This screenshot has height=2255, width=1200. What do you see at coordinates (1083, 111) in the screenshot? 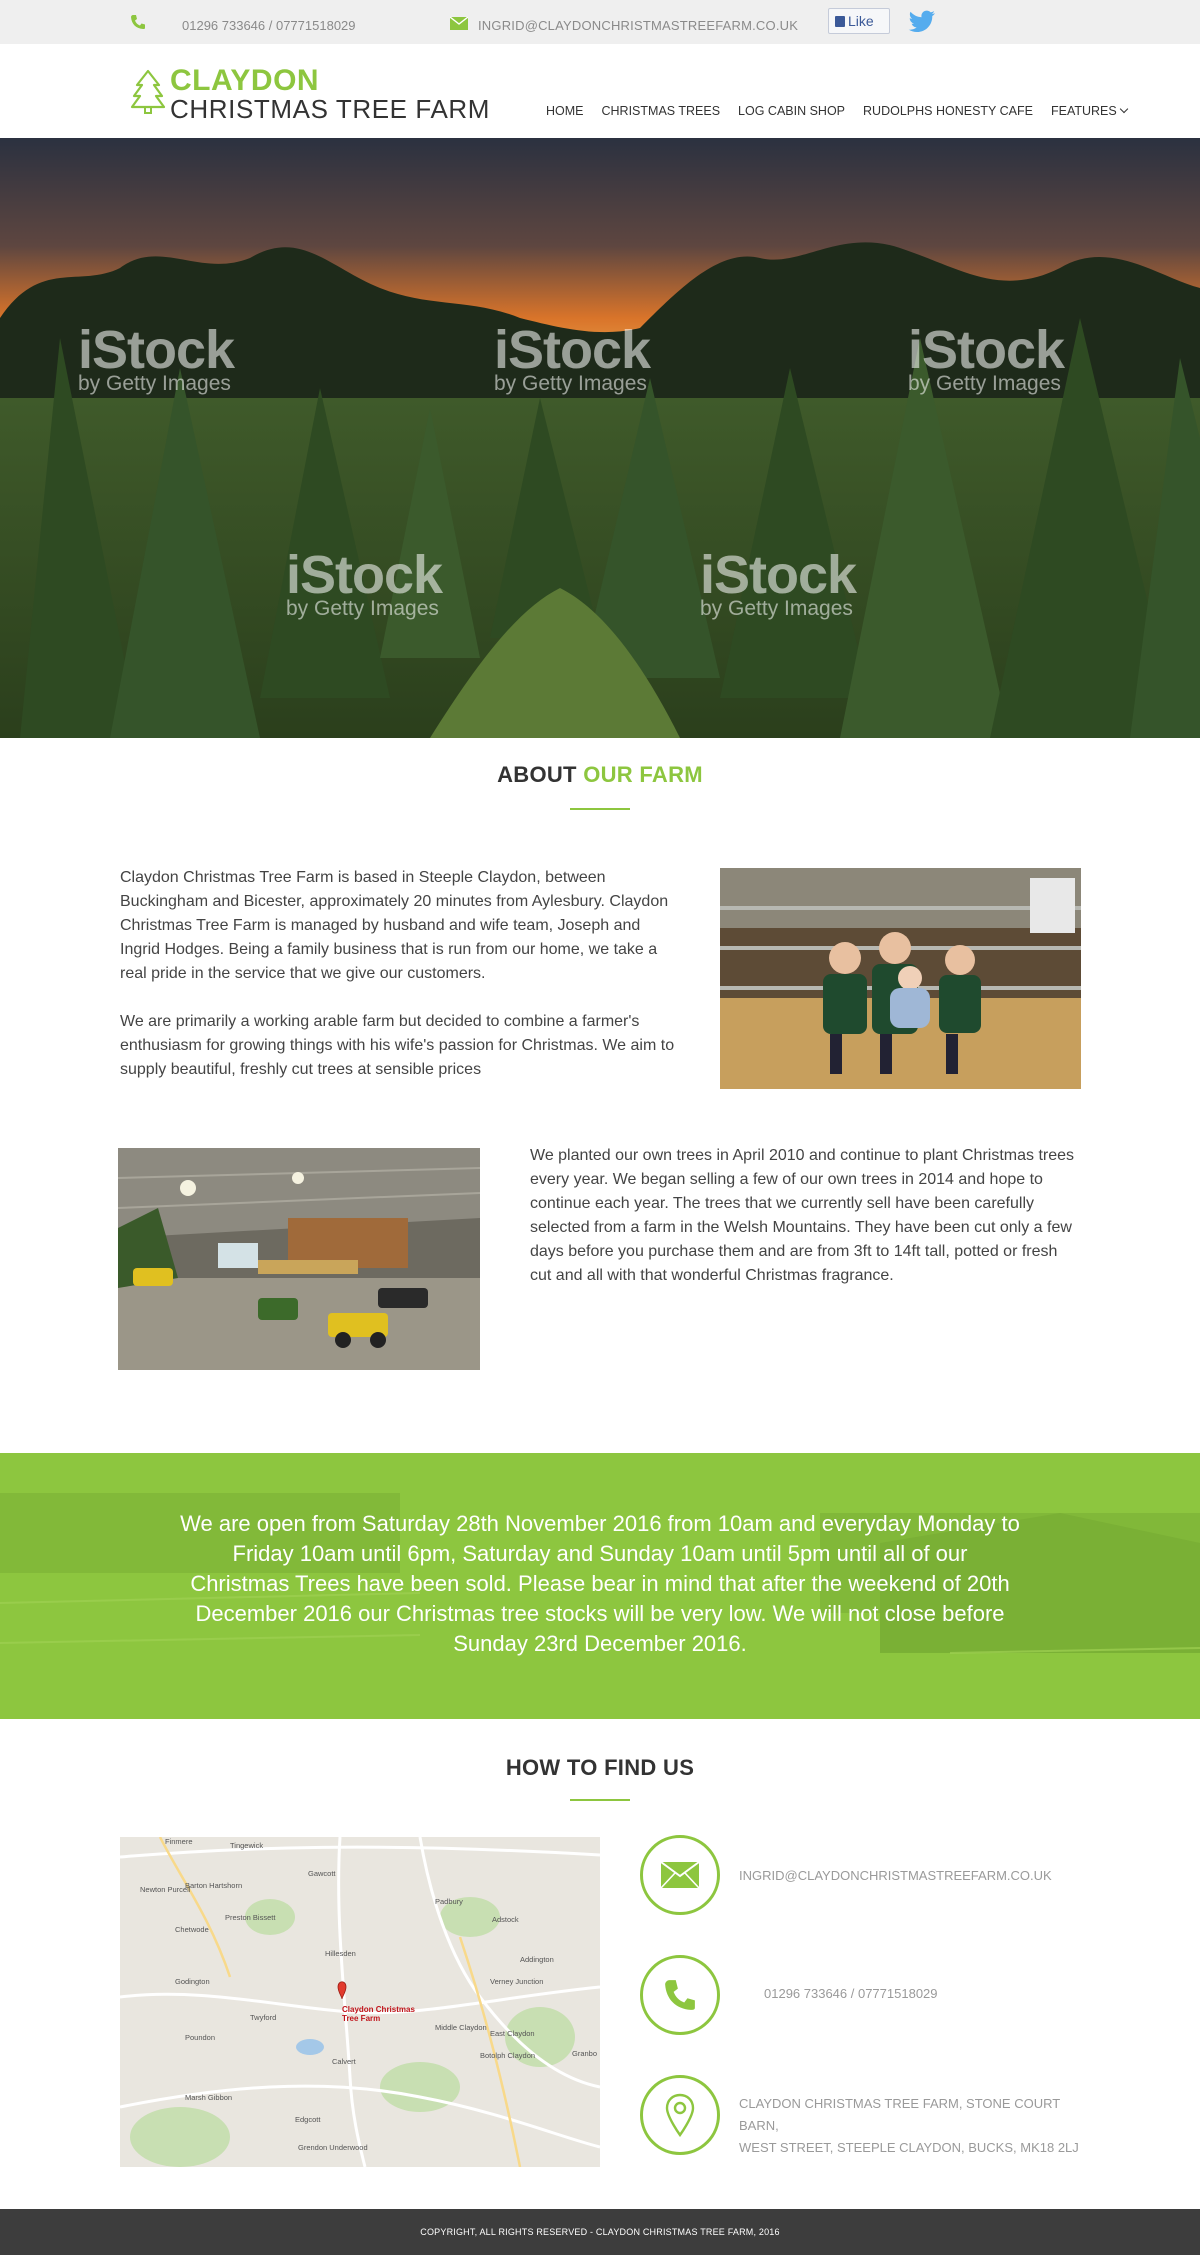
I see `nav-features-label: FEATURES` at bounding box center [1083, 111].